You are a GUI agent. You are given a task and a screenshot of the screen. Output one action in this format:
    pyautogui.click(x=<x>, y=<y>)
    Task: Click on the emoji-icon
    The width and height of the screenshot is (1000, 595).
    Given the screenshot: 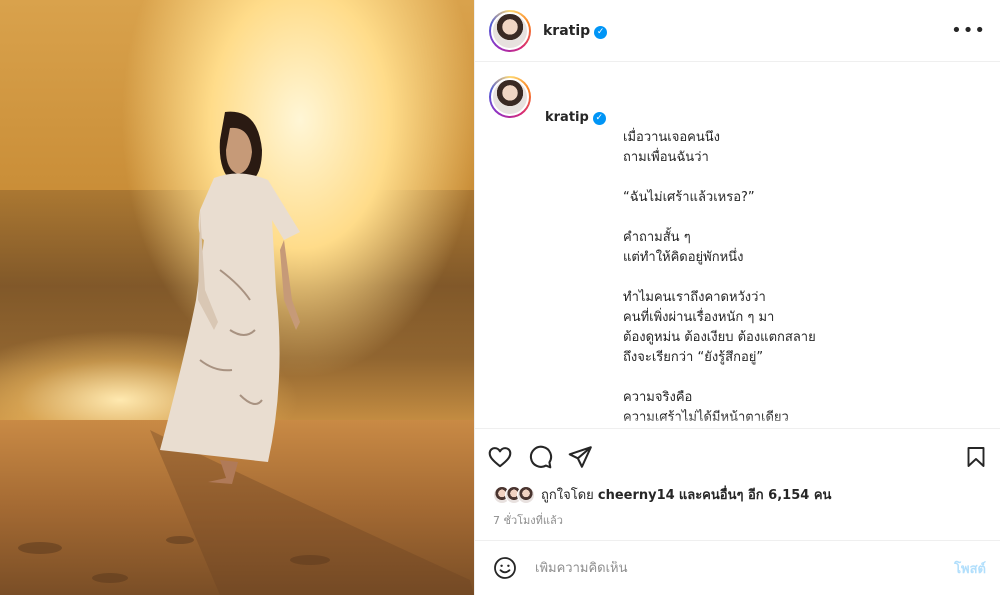 What is the action you would take?
    pyautogui.click(x=505, y=568)
    